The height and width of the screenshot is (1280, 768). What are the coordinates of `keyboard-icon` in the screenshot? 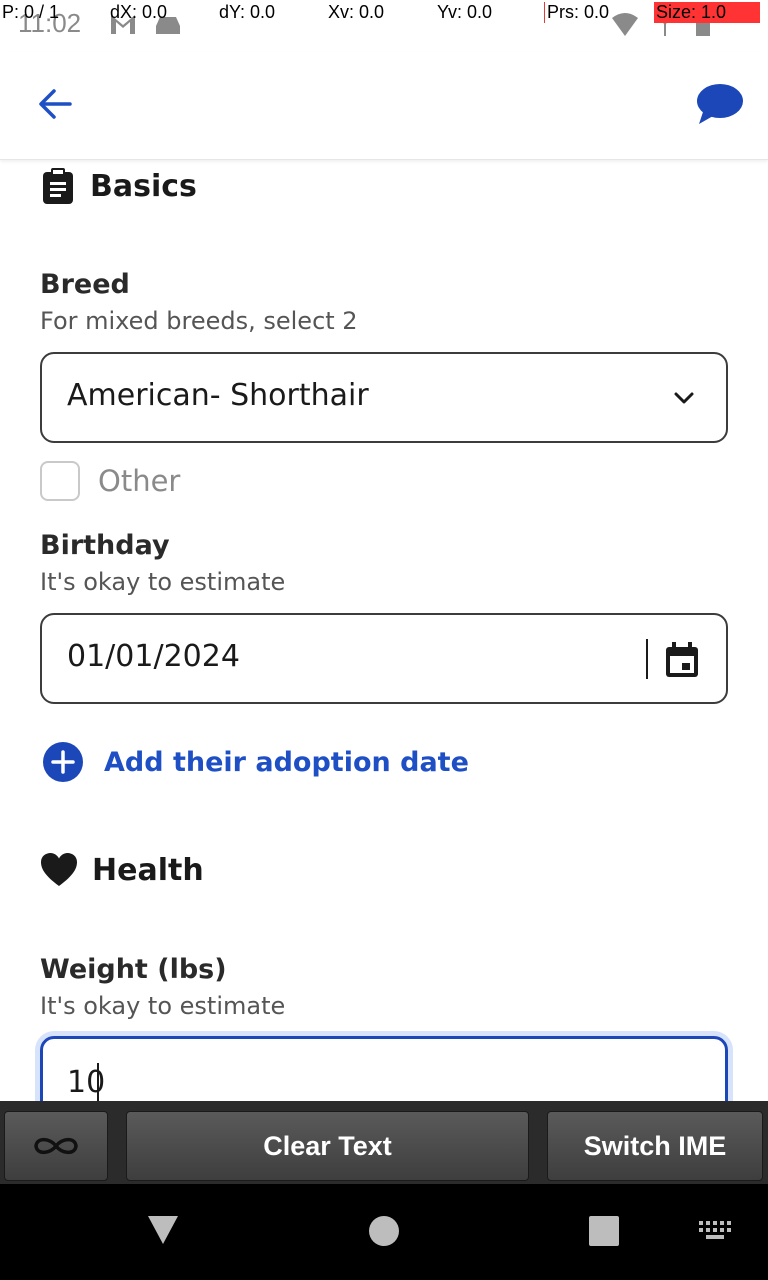 It's located at (715, 1231).